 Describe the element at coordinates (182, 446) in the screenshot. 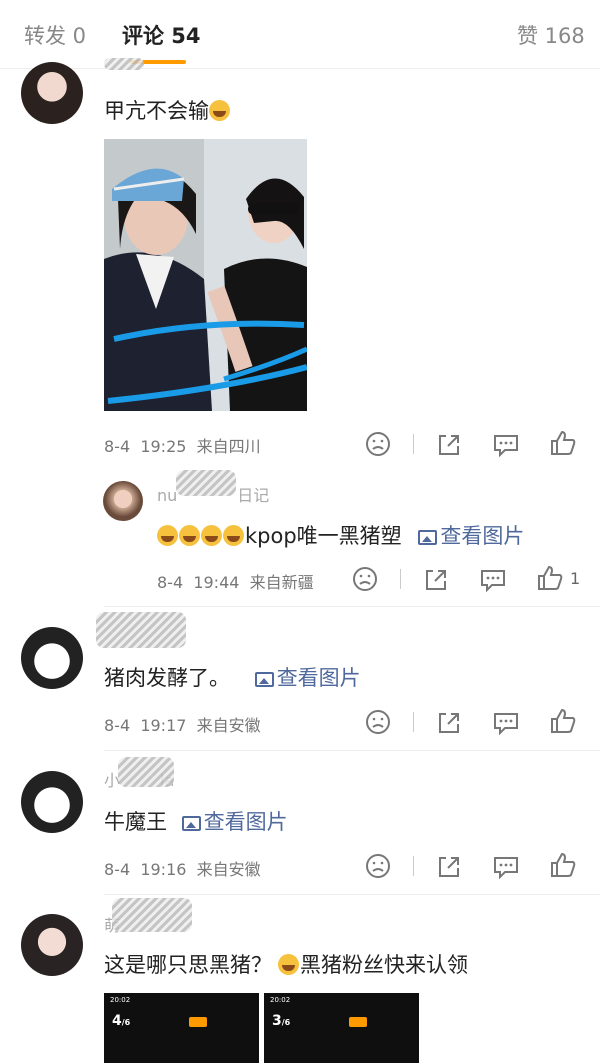

I see `comment-meta: 8-4 19:25 来自四川` at that location.